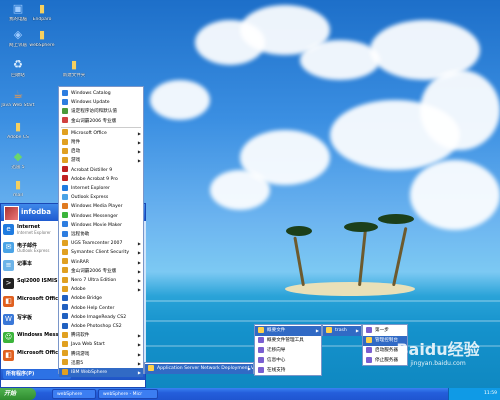  I want to click on folder-icon-top-1: ▮, so click(42, 8).